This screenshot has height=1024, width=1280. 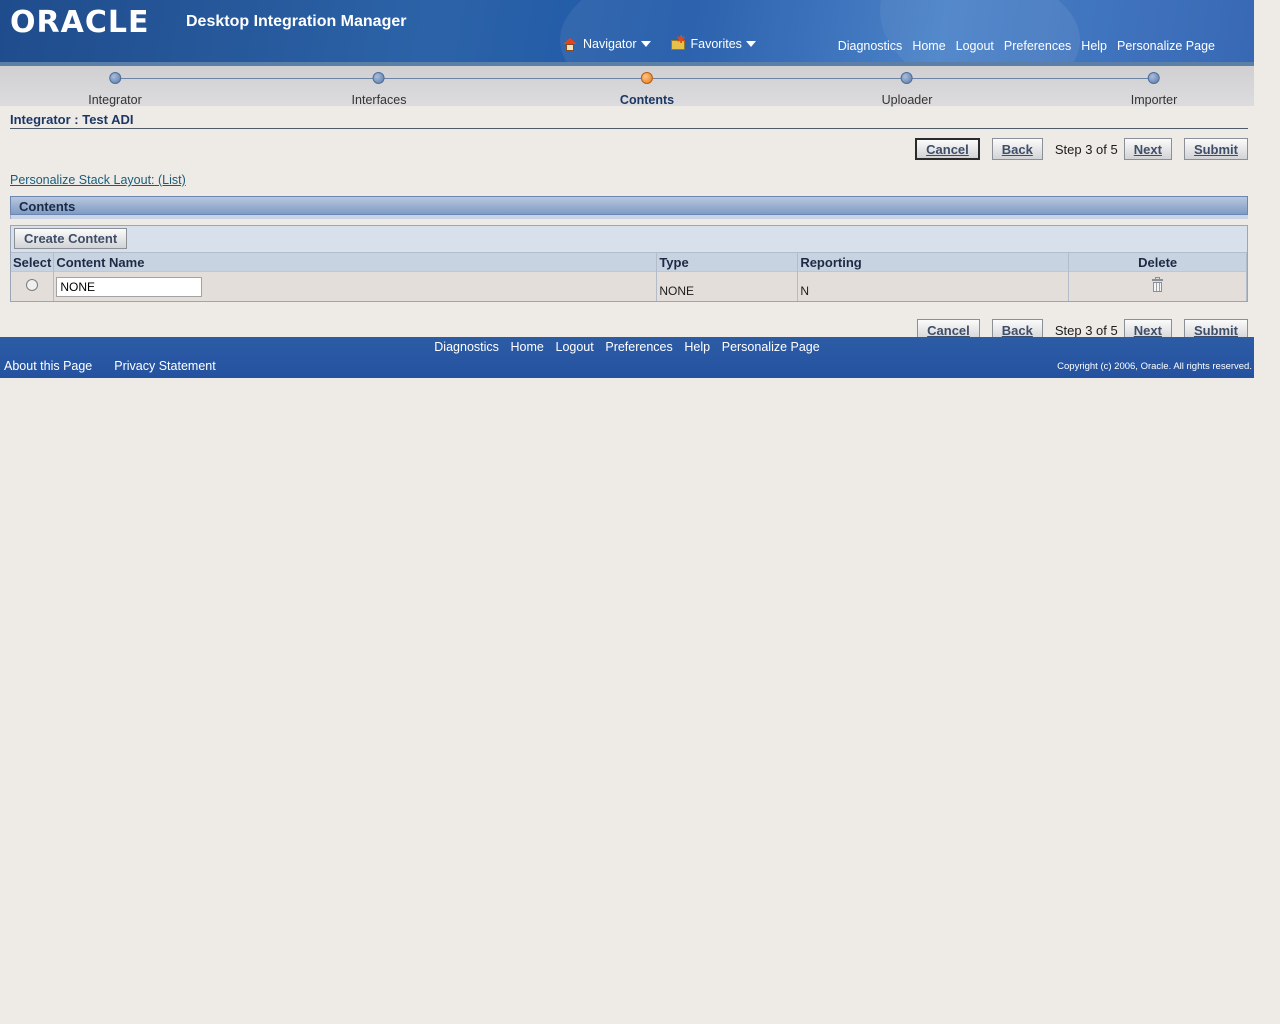 What do you see at coordinates (1086, 149) in the screenshot?
I see `step-indicator-top: Step 3 of 5` at bounding box center [1086, 149].